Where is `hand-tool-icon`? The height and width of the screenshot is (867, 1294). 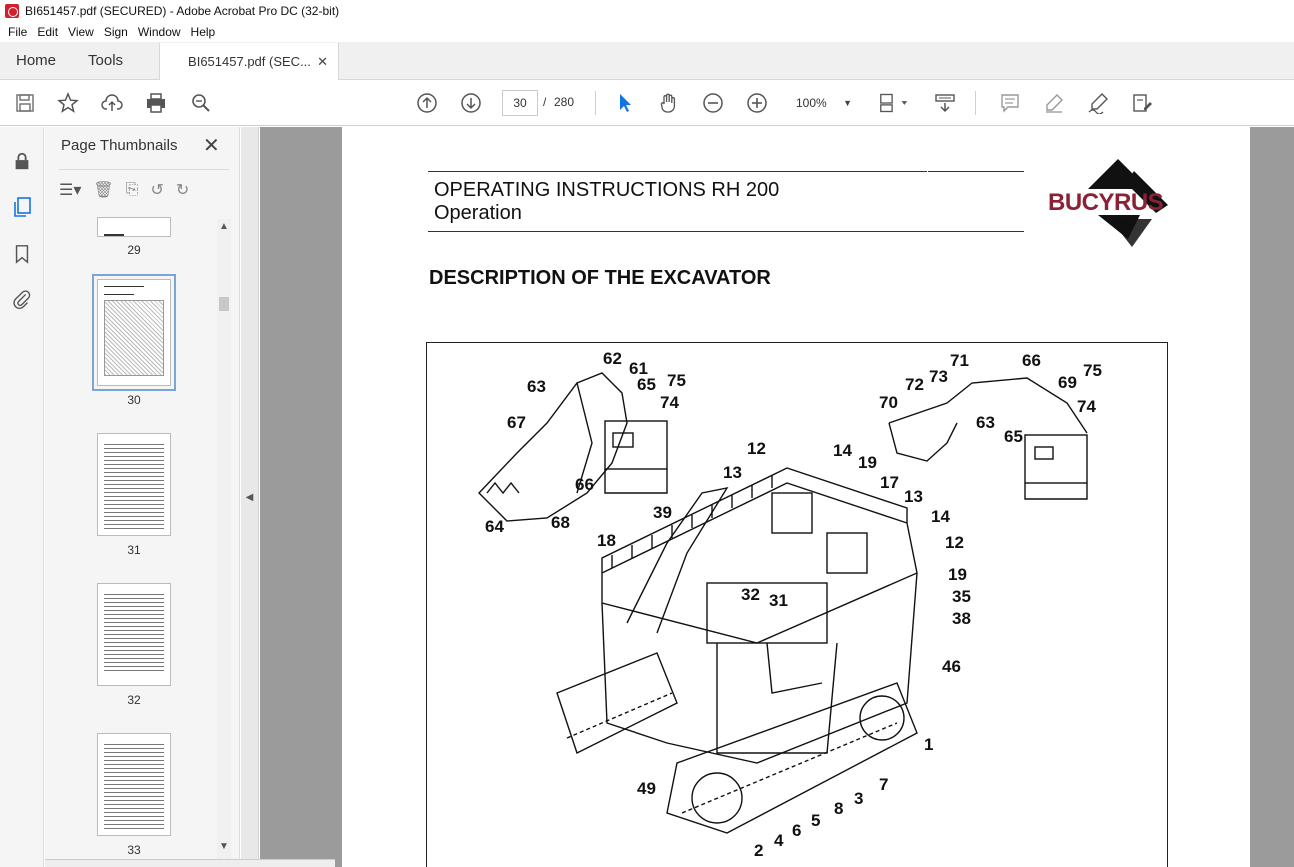 hand-tool-icon is located at coordinates (669, 103).